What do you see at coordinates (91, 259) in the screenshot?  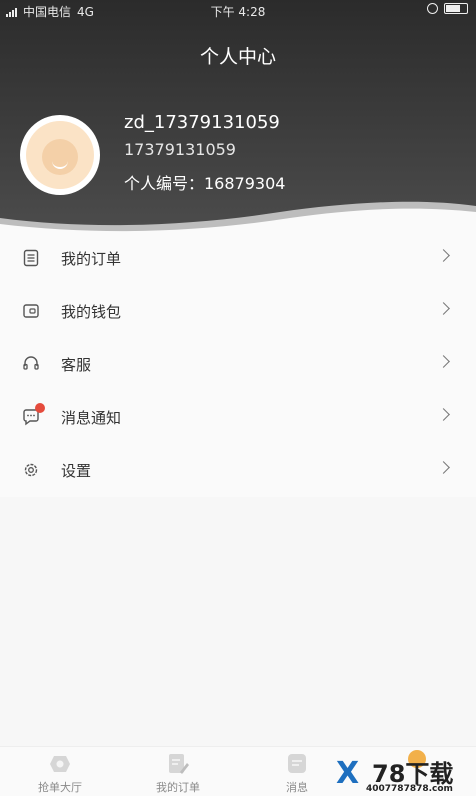 I see `menu-item-label: 我的订单` at bounding box center [91, 259].